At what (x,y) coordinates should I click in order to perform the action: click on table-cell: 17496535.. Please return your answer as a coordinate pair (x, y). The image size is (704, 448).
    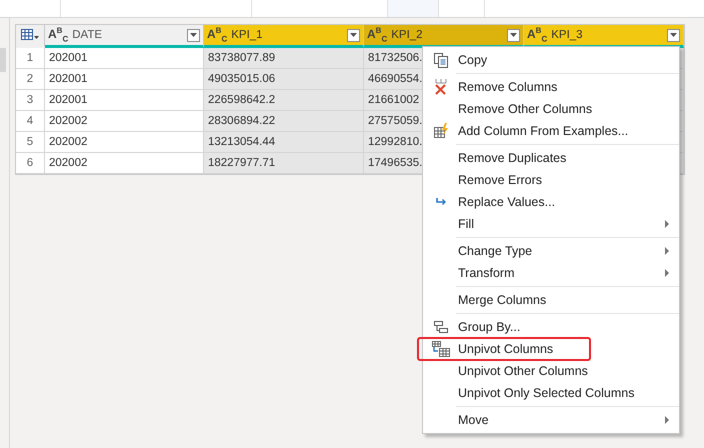
    Looking at the image, I should click on (395, 163).